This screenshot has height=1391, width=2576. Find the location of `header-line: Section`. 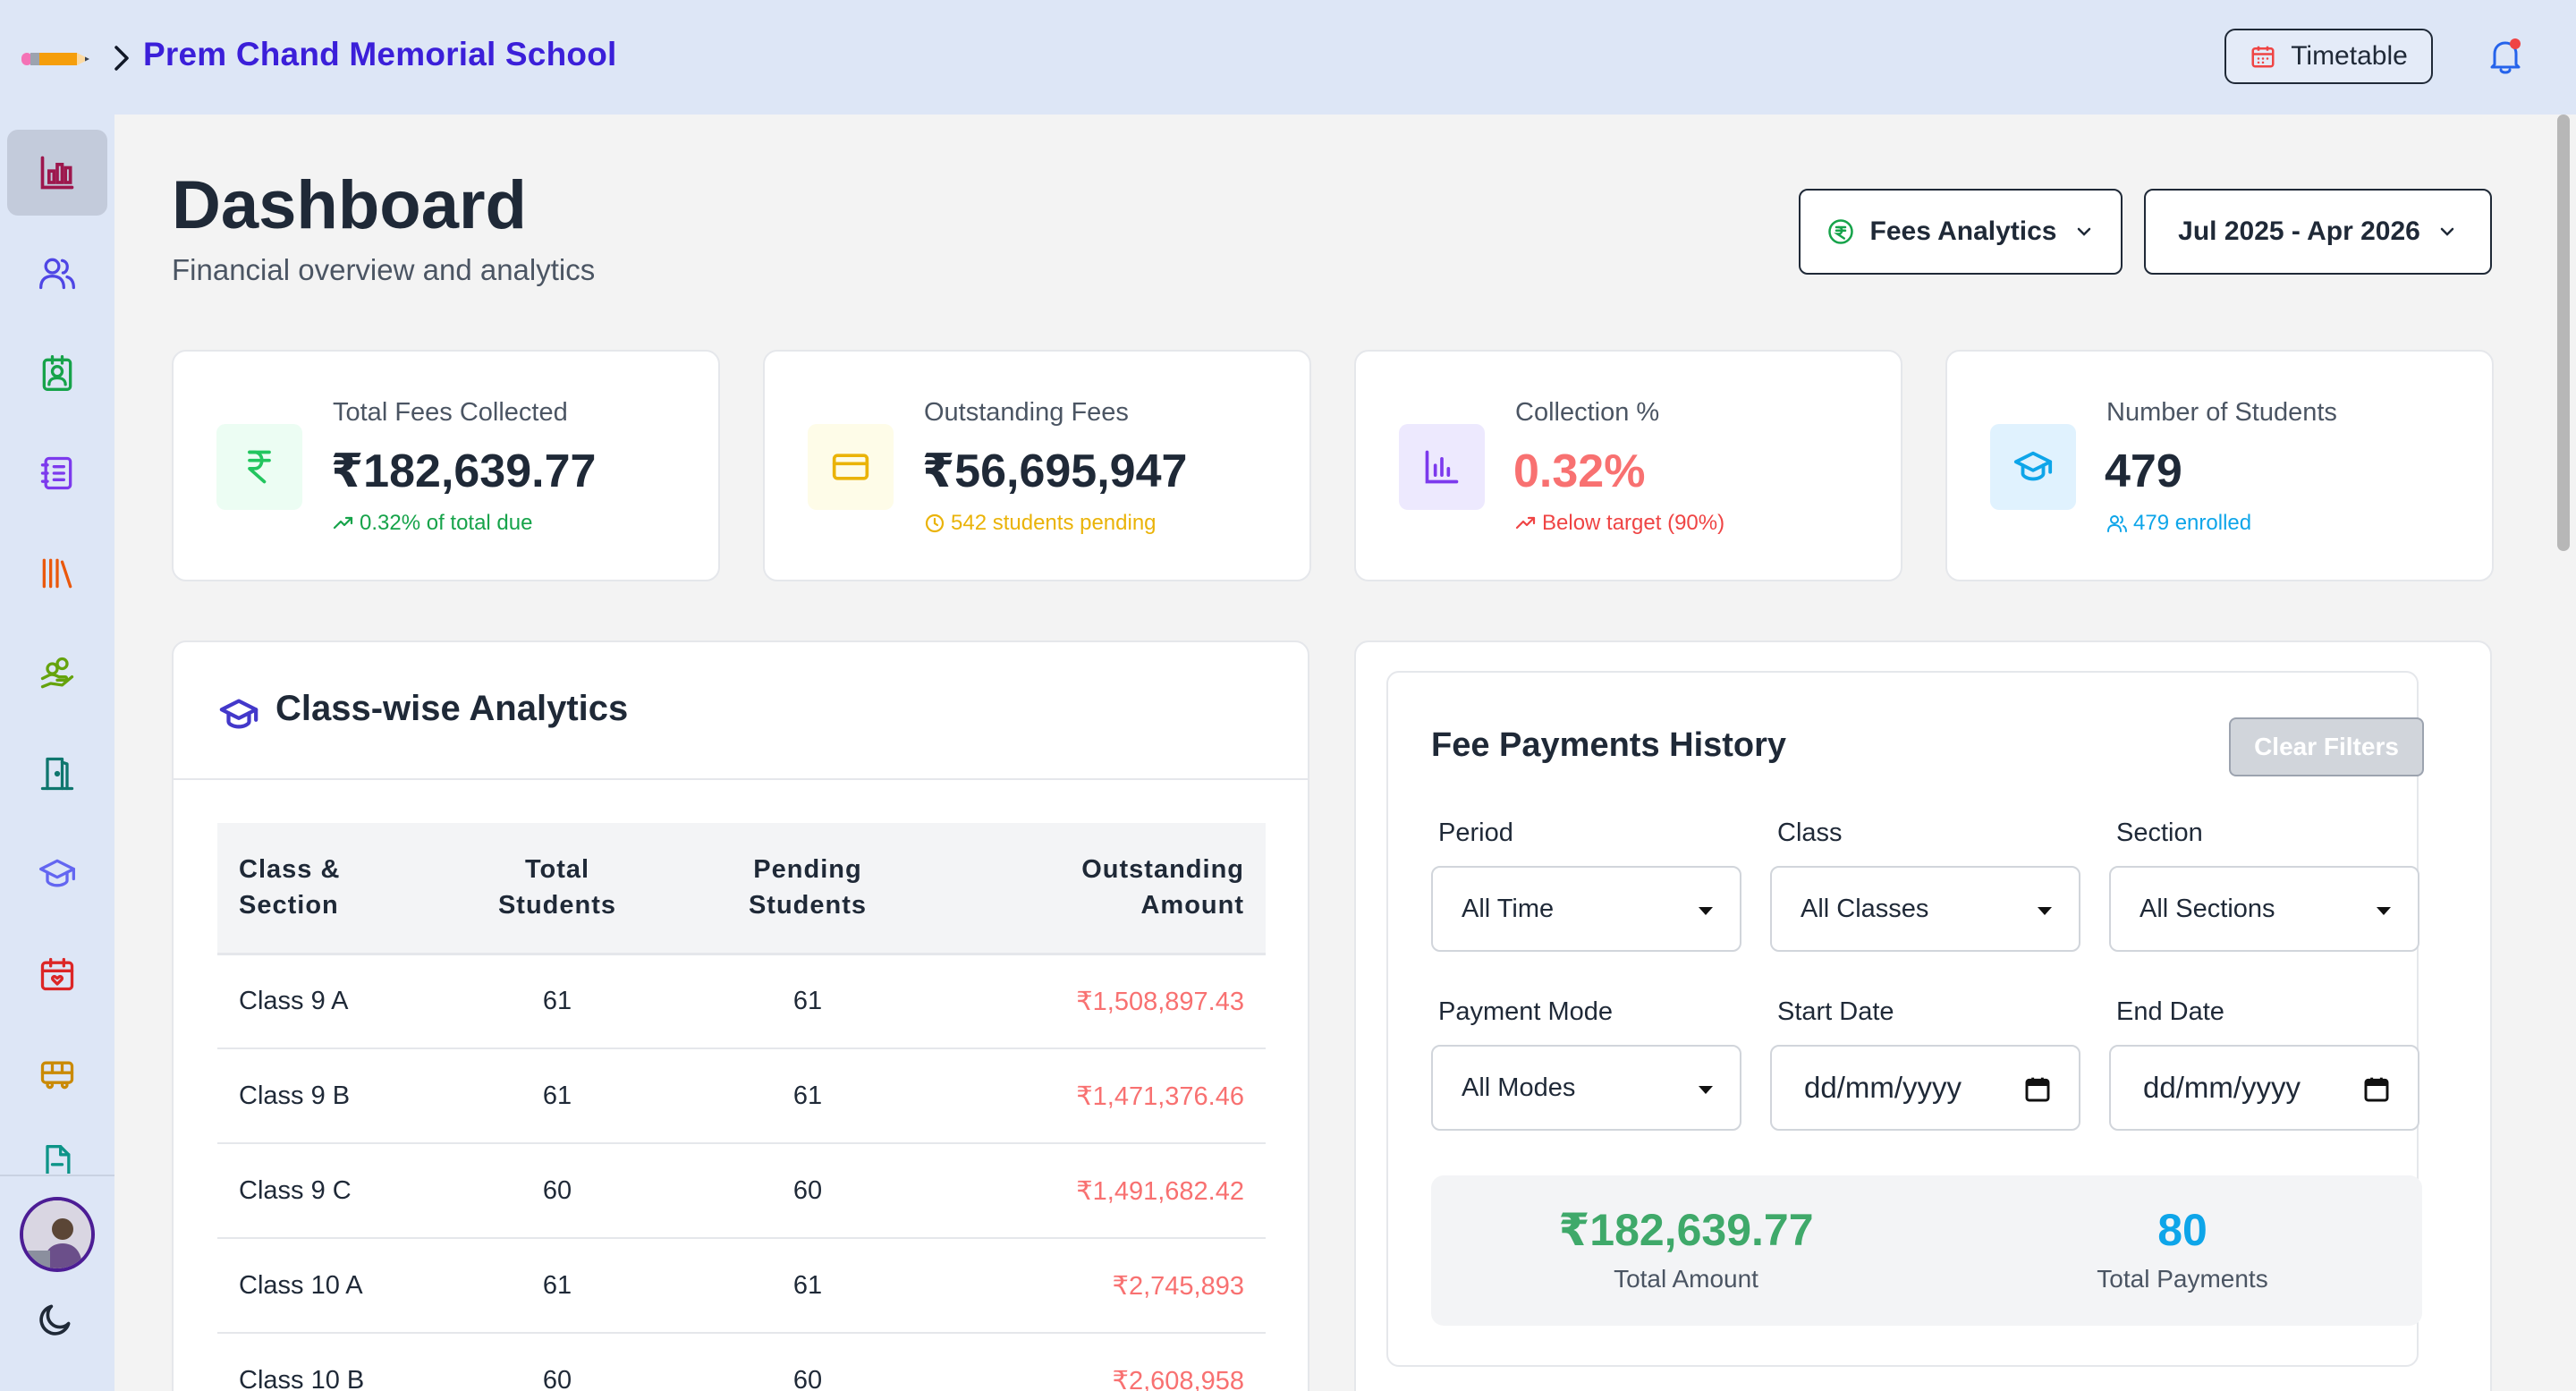

header-line: Section is located at coordinates (289, 905).